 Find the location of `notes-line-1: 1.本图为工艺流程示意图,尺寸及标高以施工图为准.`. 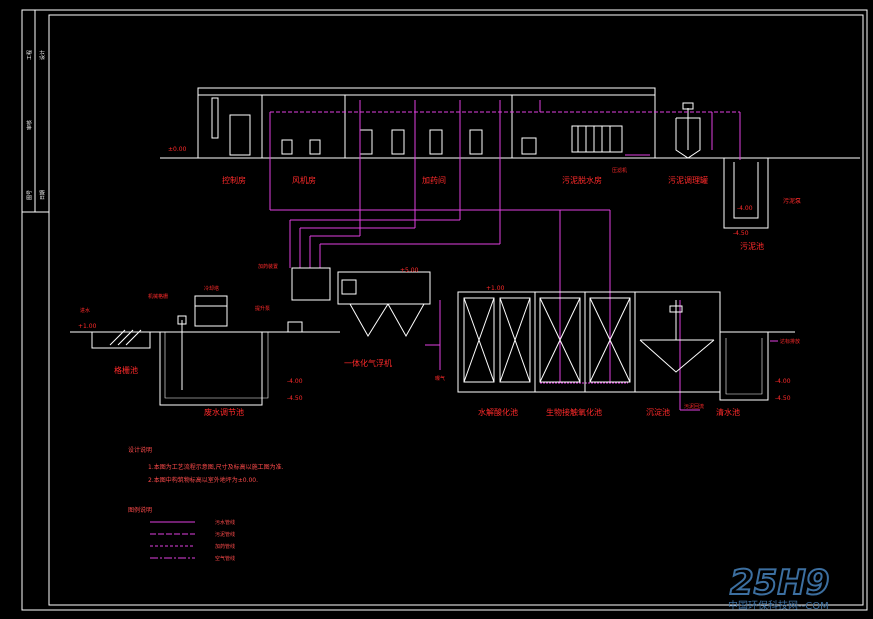

notes-line-1: 1.本图为工艺流程示意图,尺寸及标高以施工图为准. is located at coordinates (216, 467).